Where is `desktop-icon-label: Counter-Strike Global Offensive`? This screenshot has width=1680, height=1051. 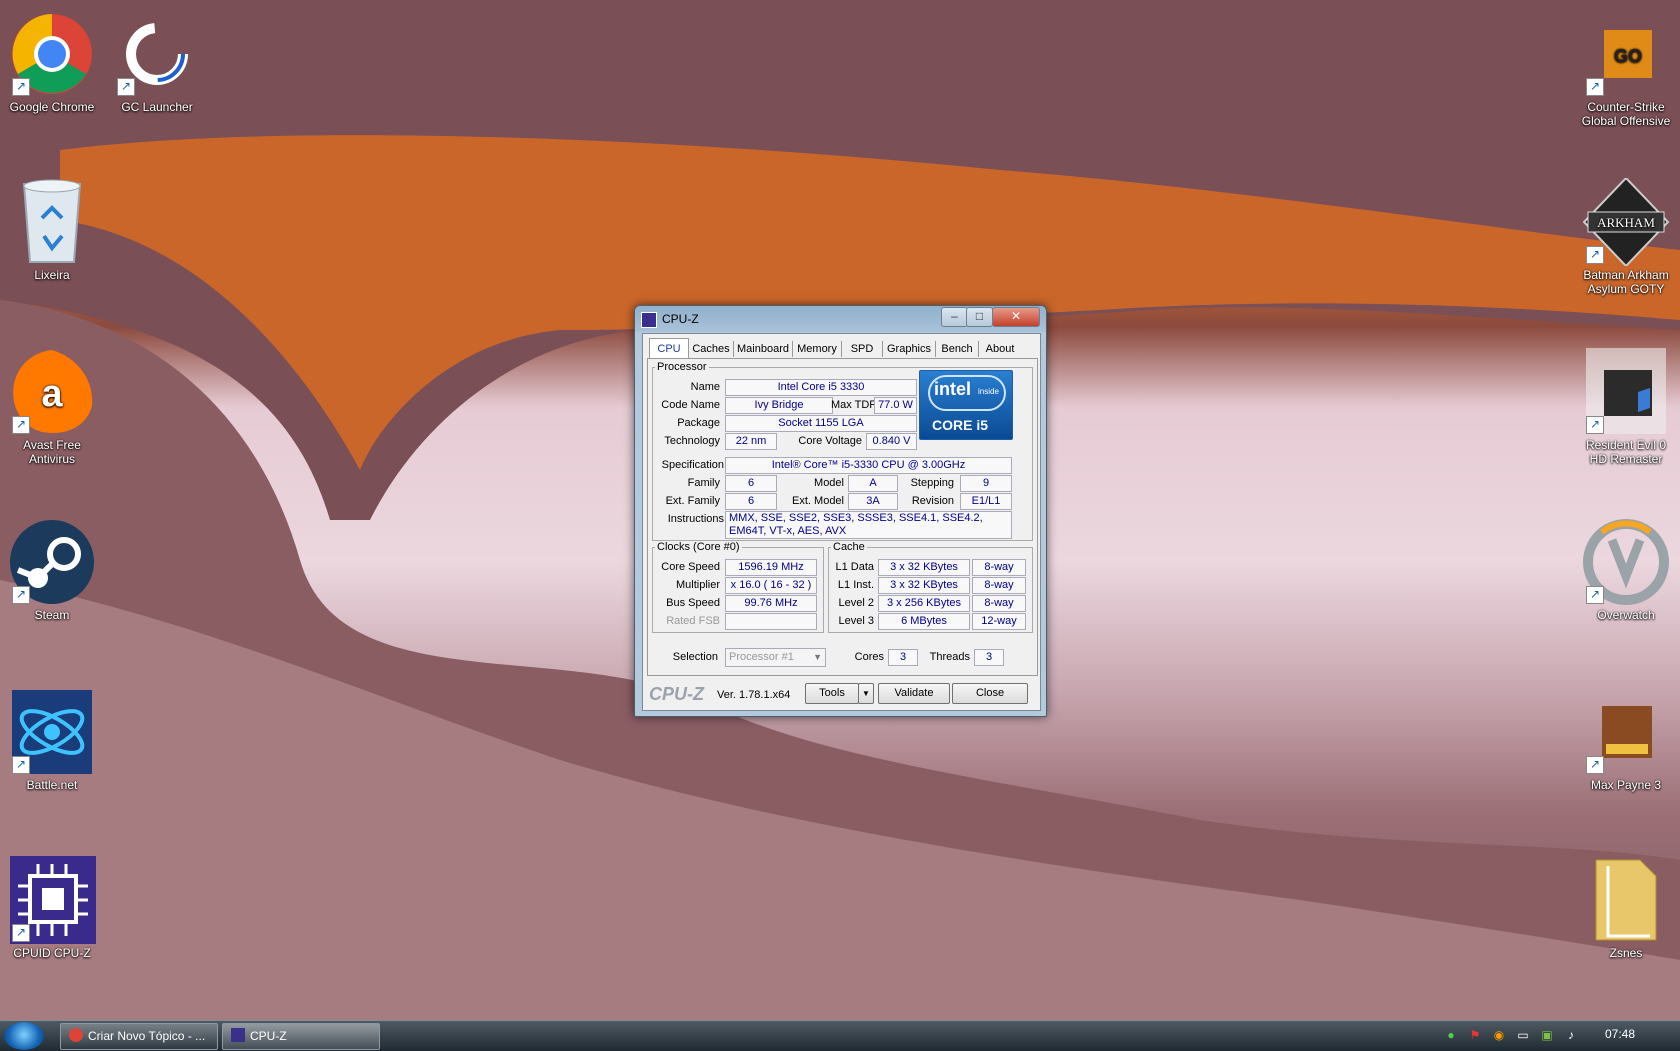
desktop-icon-label: Counter-Strike Global Offensive is located at coordinates (1626, 114).